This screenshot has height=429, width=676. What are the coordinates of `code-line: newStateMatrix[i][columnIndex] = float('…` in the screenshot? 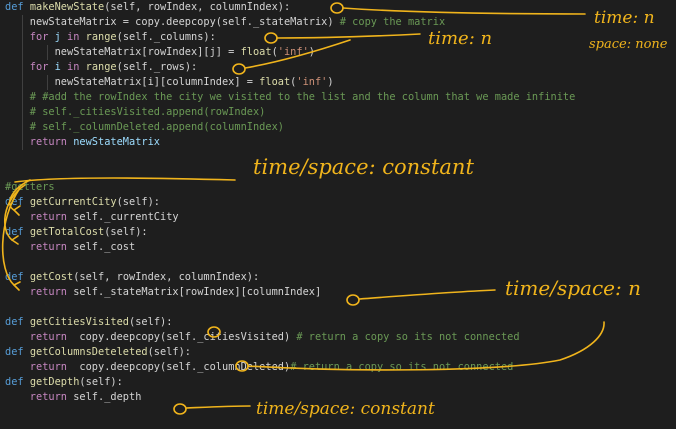 It's located at (340, 82).